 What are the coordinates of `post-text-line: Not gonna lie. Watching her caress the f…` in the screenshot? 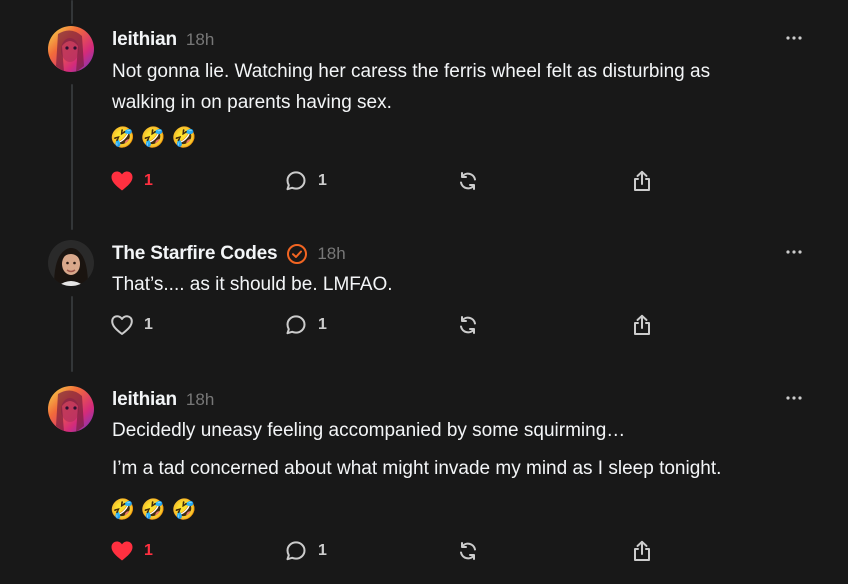 It's located at (411, 71).